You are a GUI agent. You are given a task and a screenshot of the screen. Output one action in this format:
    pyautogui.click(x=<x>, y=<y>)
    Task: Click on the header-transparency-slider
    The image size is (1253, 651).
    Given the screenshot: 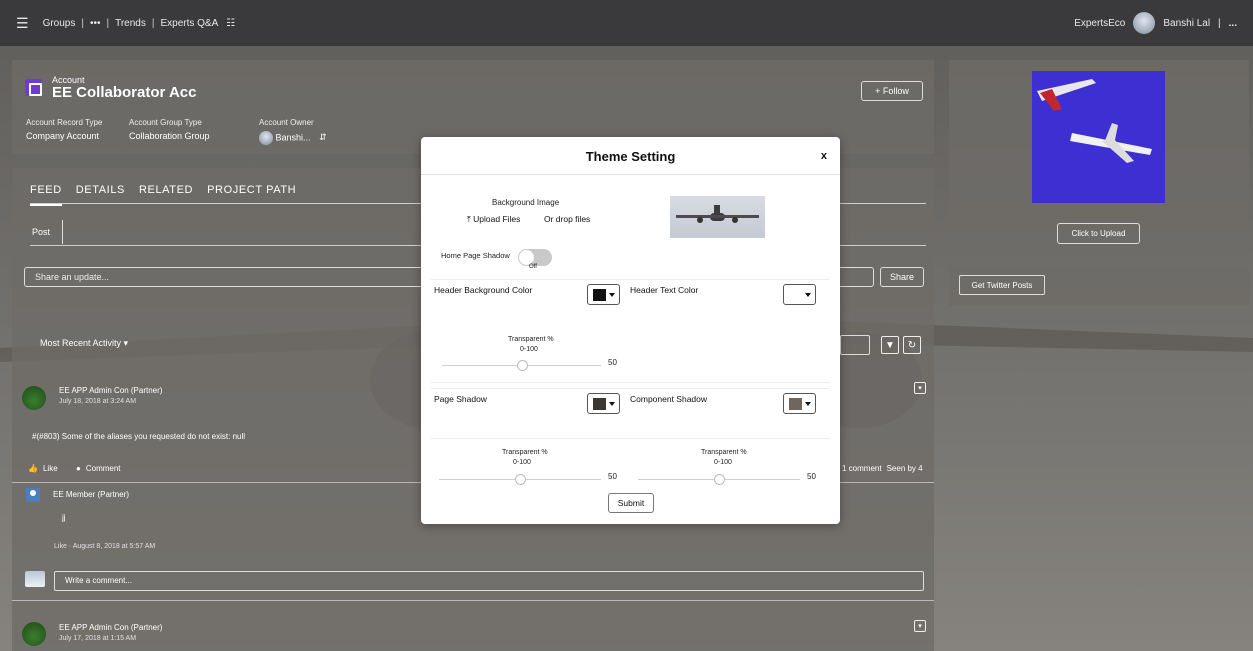 What is the action you would take?
    pyautogui.click(x=521, y=365)
    